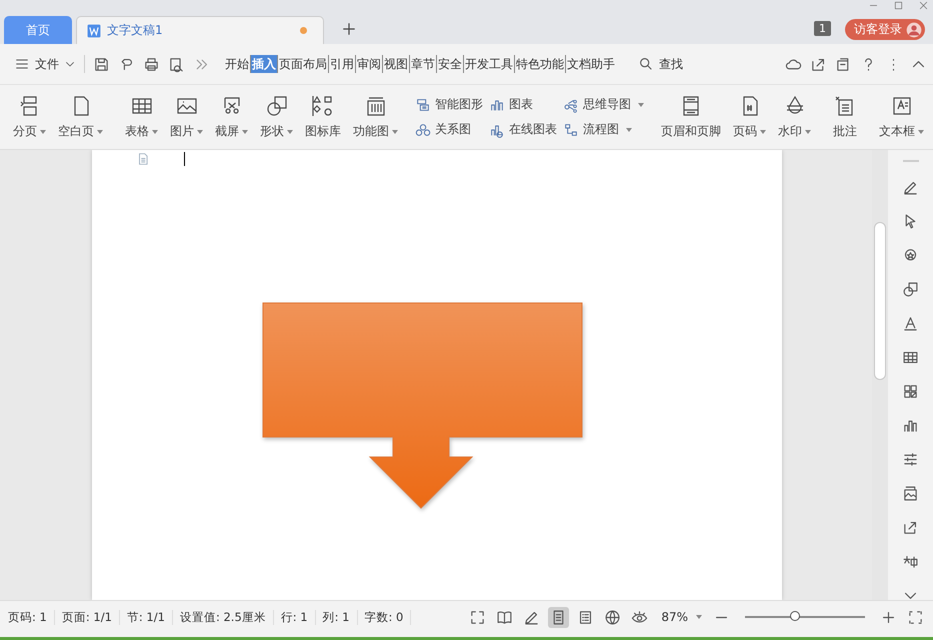  Describe the element at coordinates (151, 64) in the screenshot. I see `print-icon` at that location.